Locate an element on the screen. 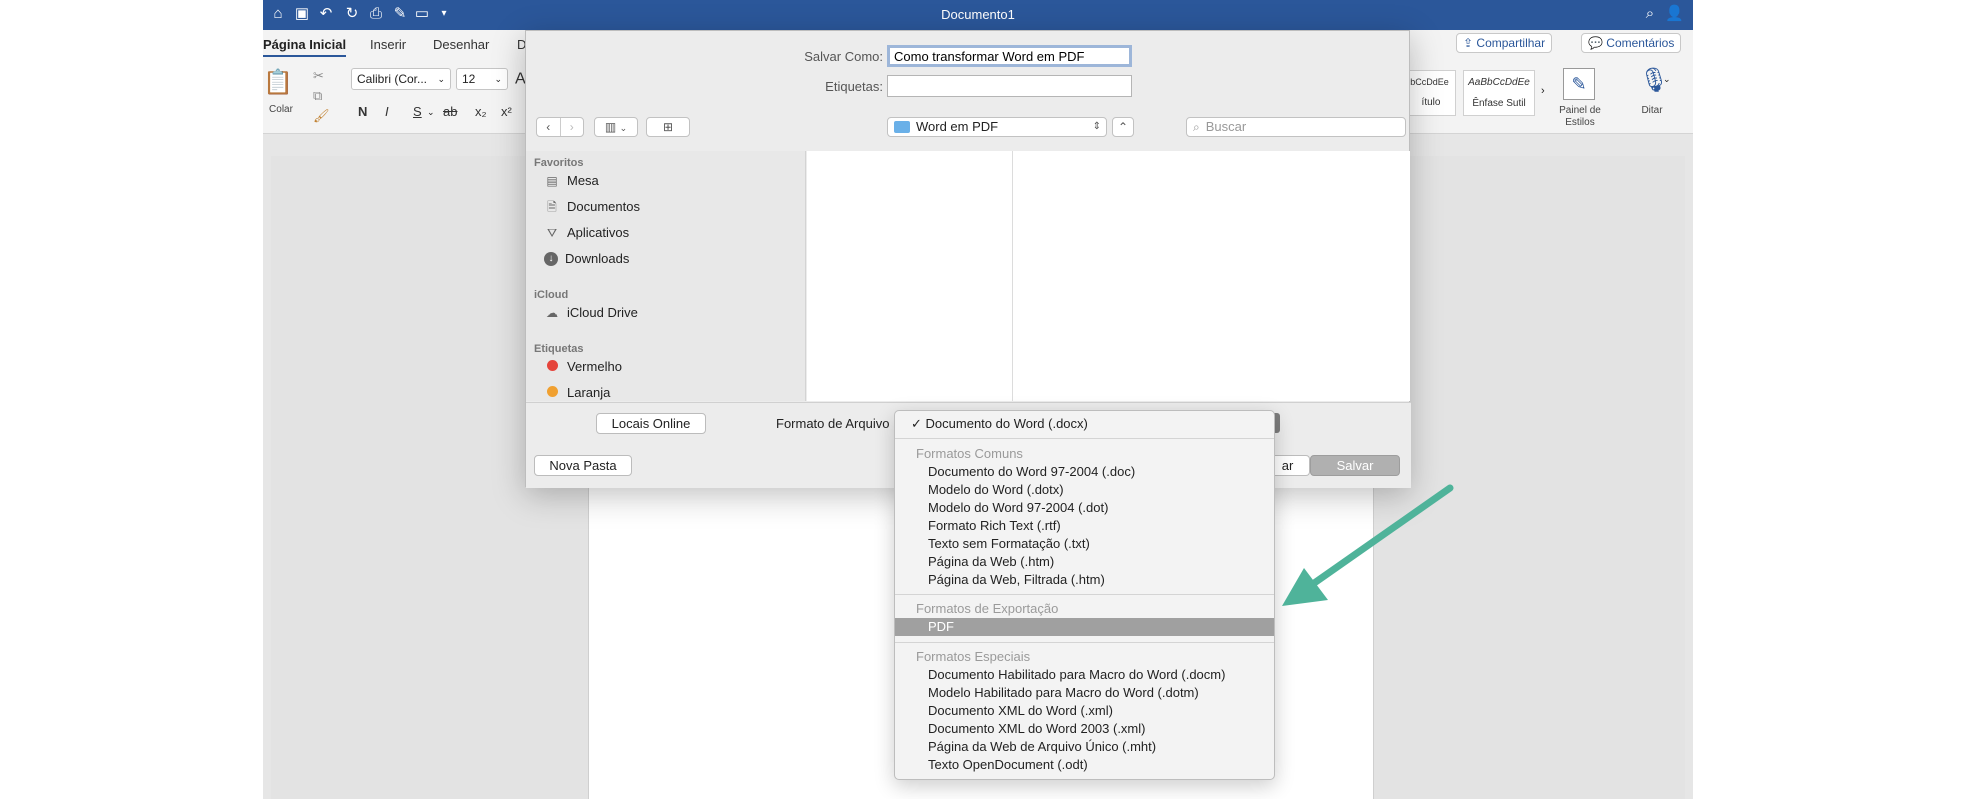 The width and height of the screenshot is (1963, 799). view-mode-button: ▥ ⌄ is located at coordinates (616, 127).